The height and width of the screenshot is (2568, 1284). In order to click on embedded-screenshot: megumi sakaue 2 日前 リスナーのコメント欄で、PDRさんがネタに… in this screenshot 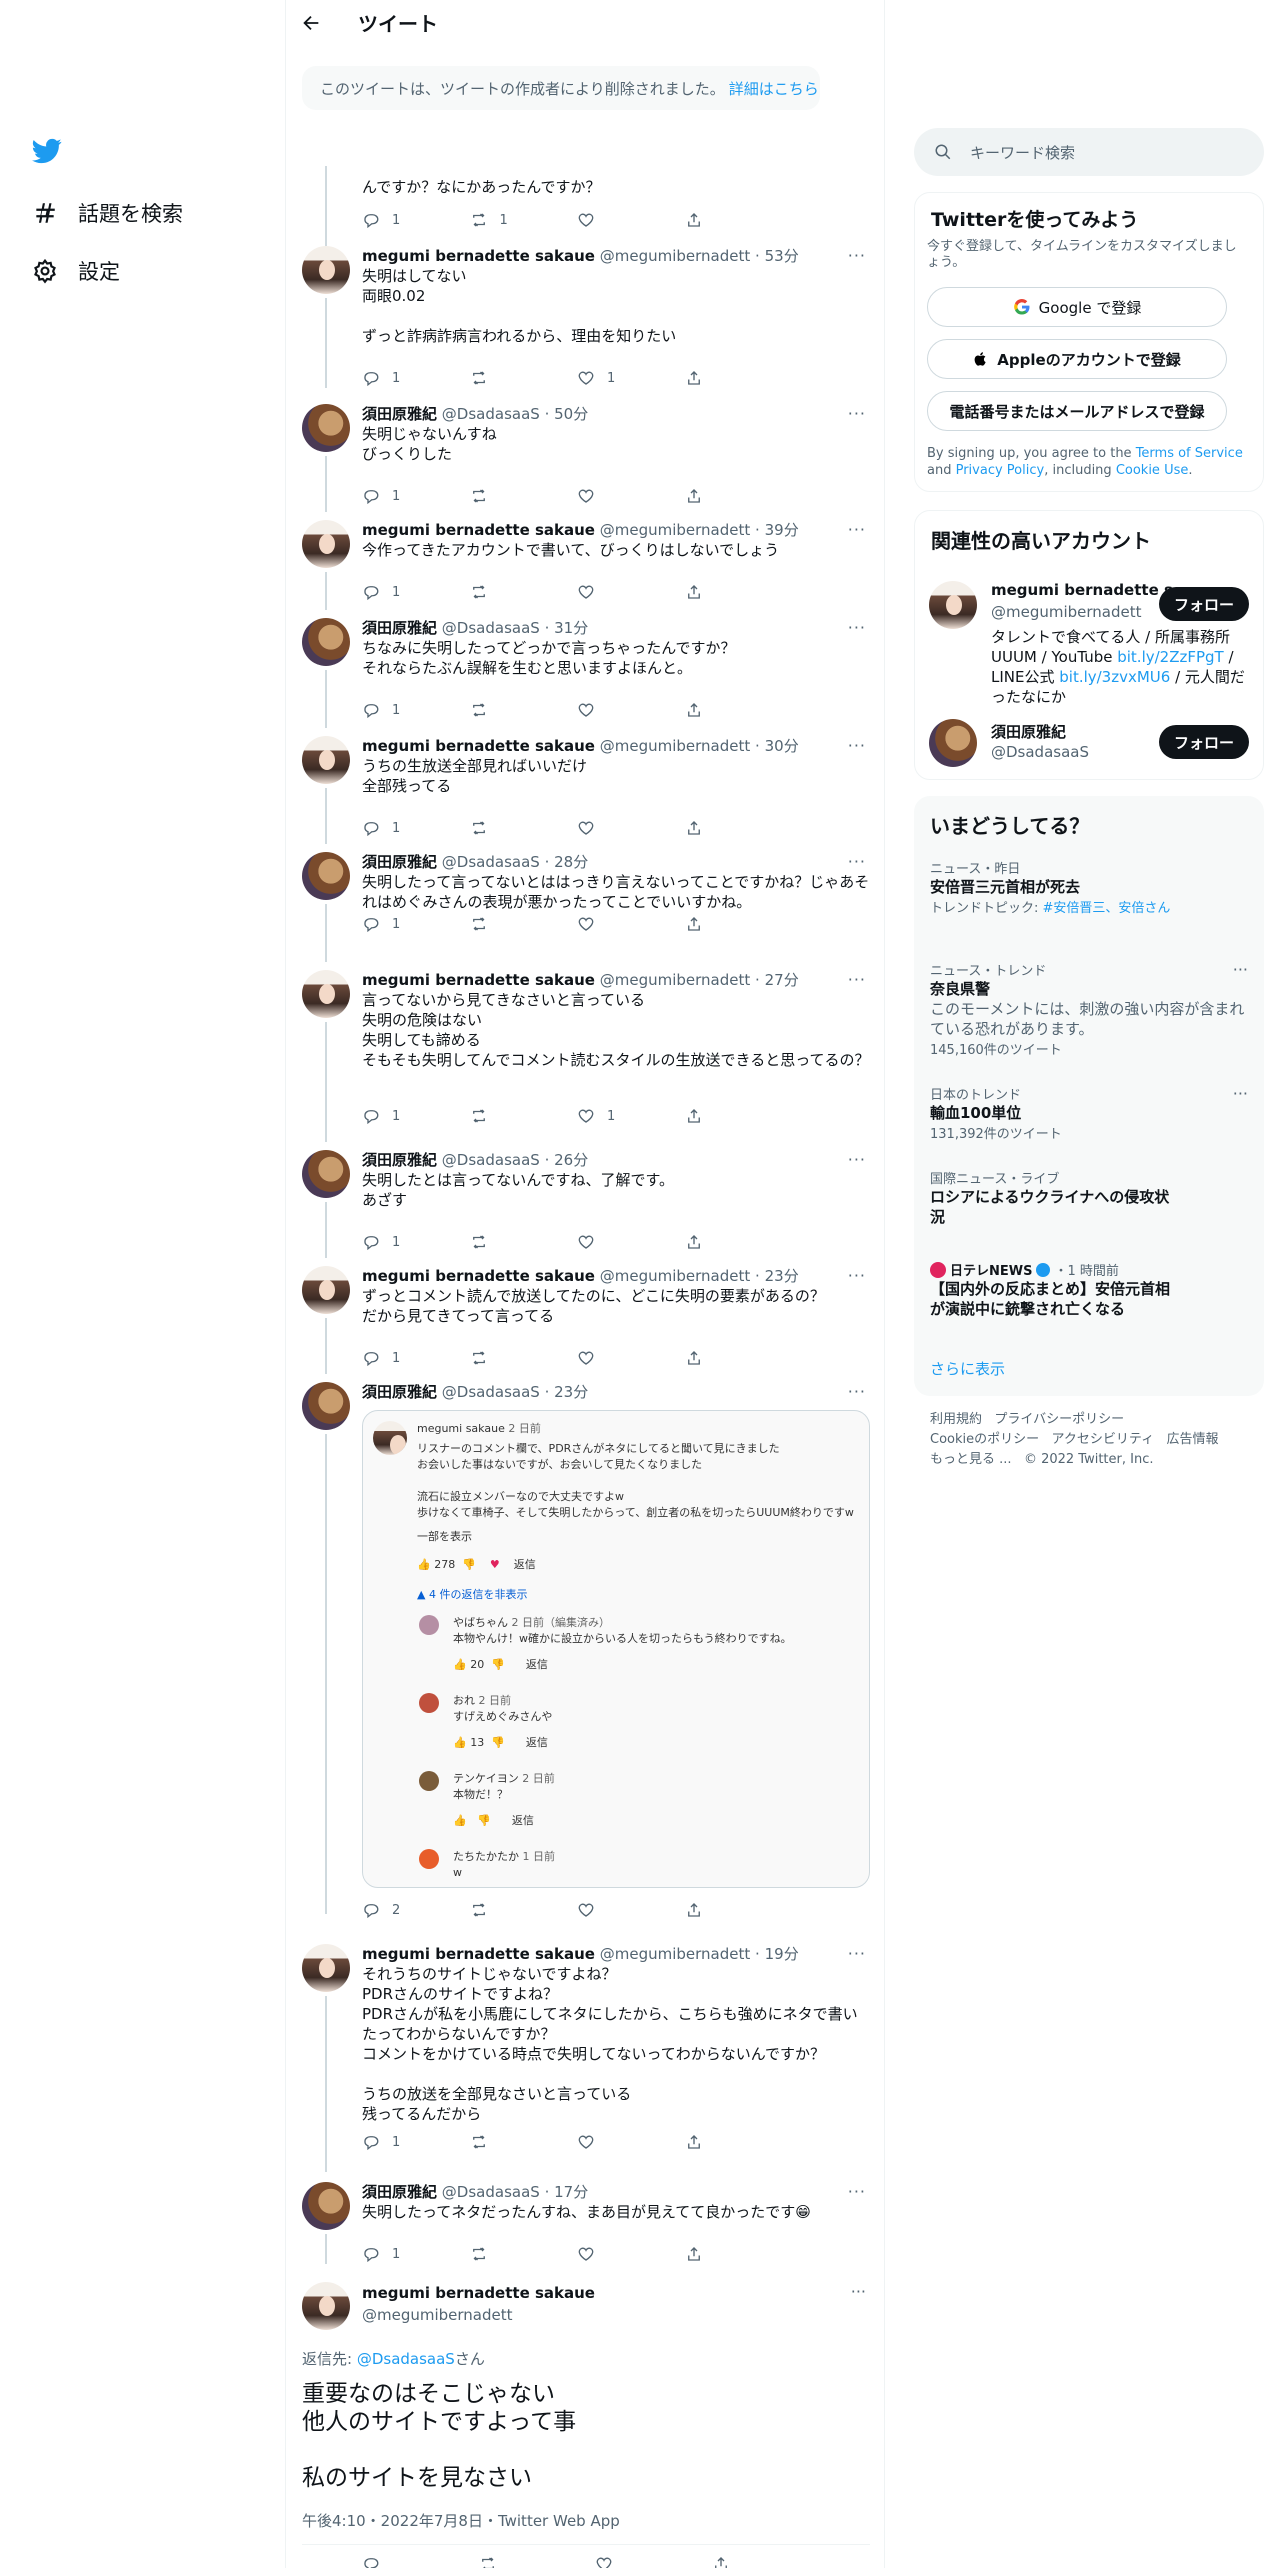, I will do `click(616, 1649)`.